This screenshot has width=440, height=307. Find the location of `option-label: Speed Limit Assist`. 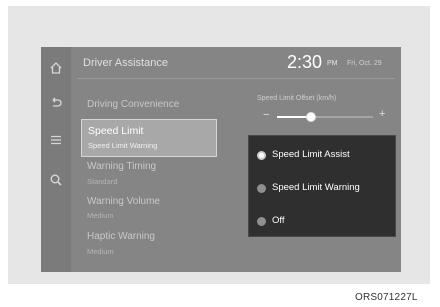

option-label: Speed Limit Assist is located at coordinates (311, 154).